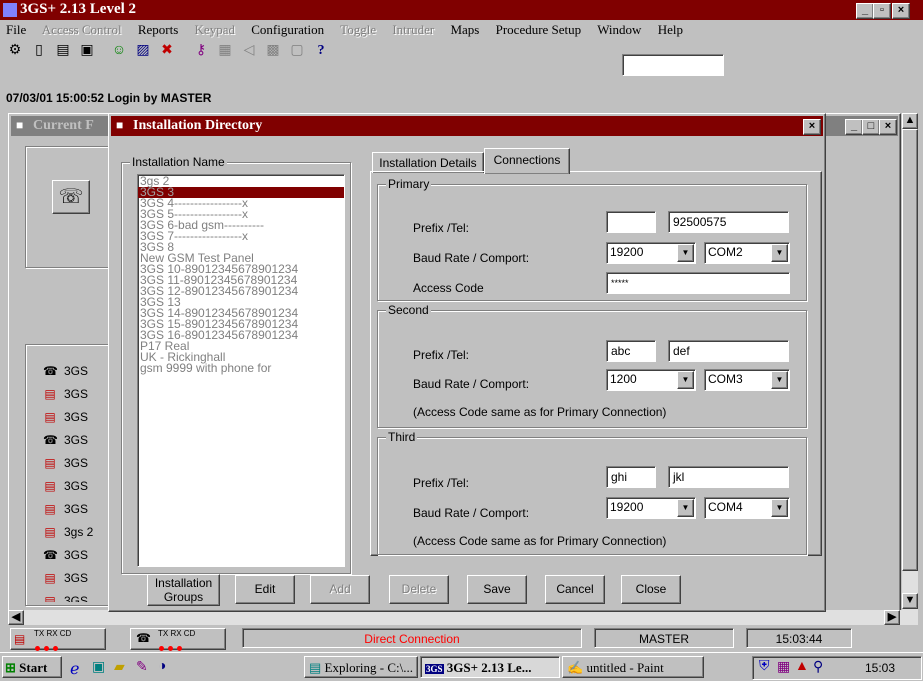 The height and width of the screenshot is (681, 923). What do you see at coordinates (467, 126) in the screenshot?
I see `dialog-titlebar: ■ Installation Directory ×` at bounding box center [467, 126].